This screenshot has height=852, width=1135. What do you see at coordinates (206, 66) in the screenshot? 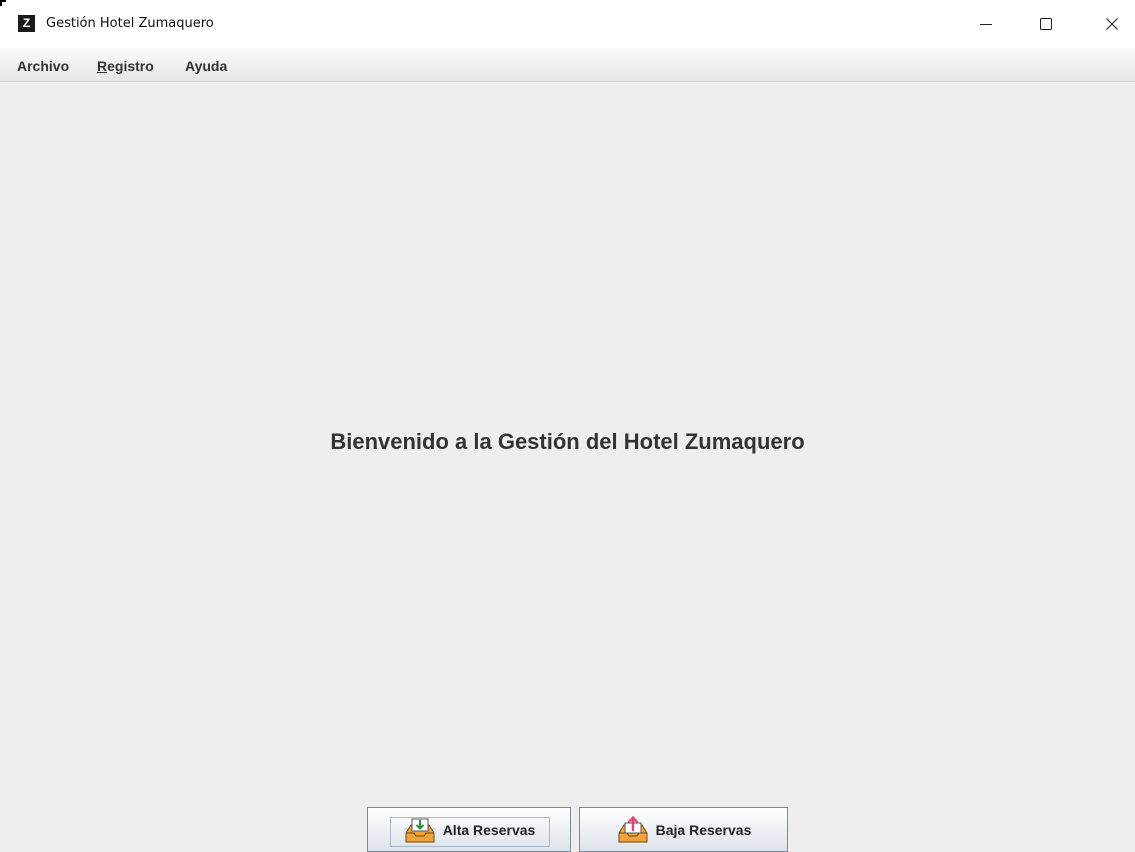
I see `menu-ayuda: Ayuda` at bounding box center [206, 66].